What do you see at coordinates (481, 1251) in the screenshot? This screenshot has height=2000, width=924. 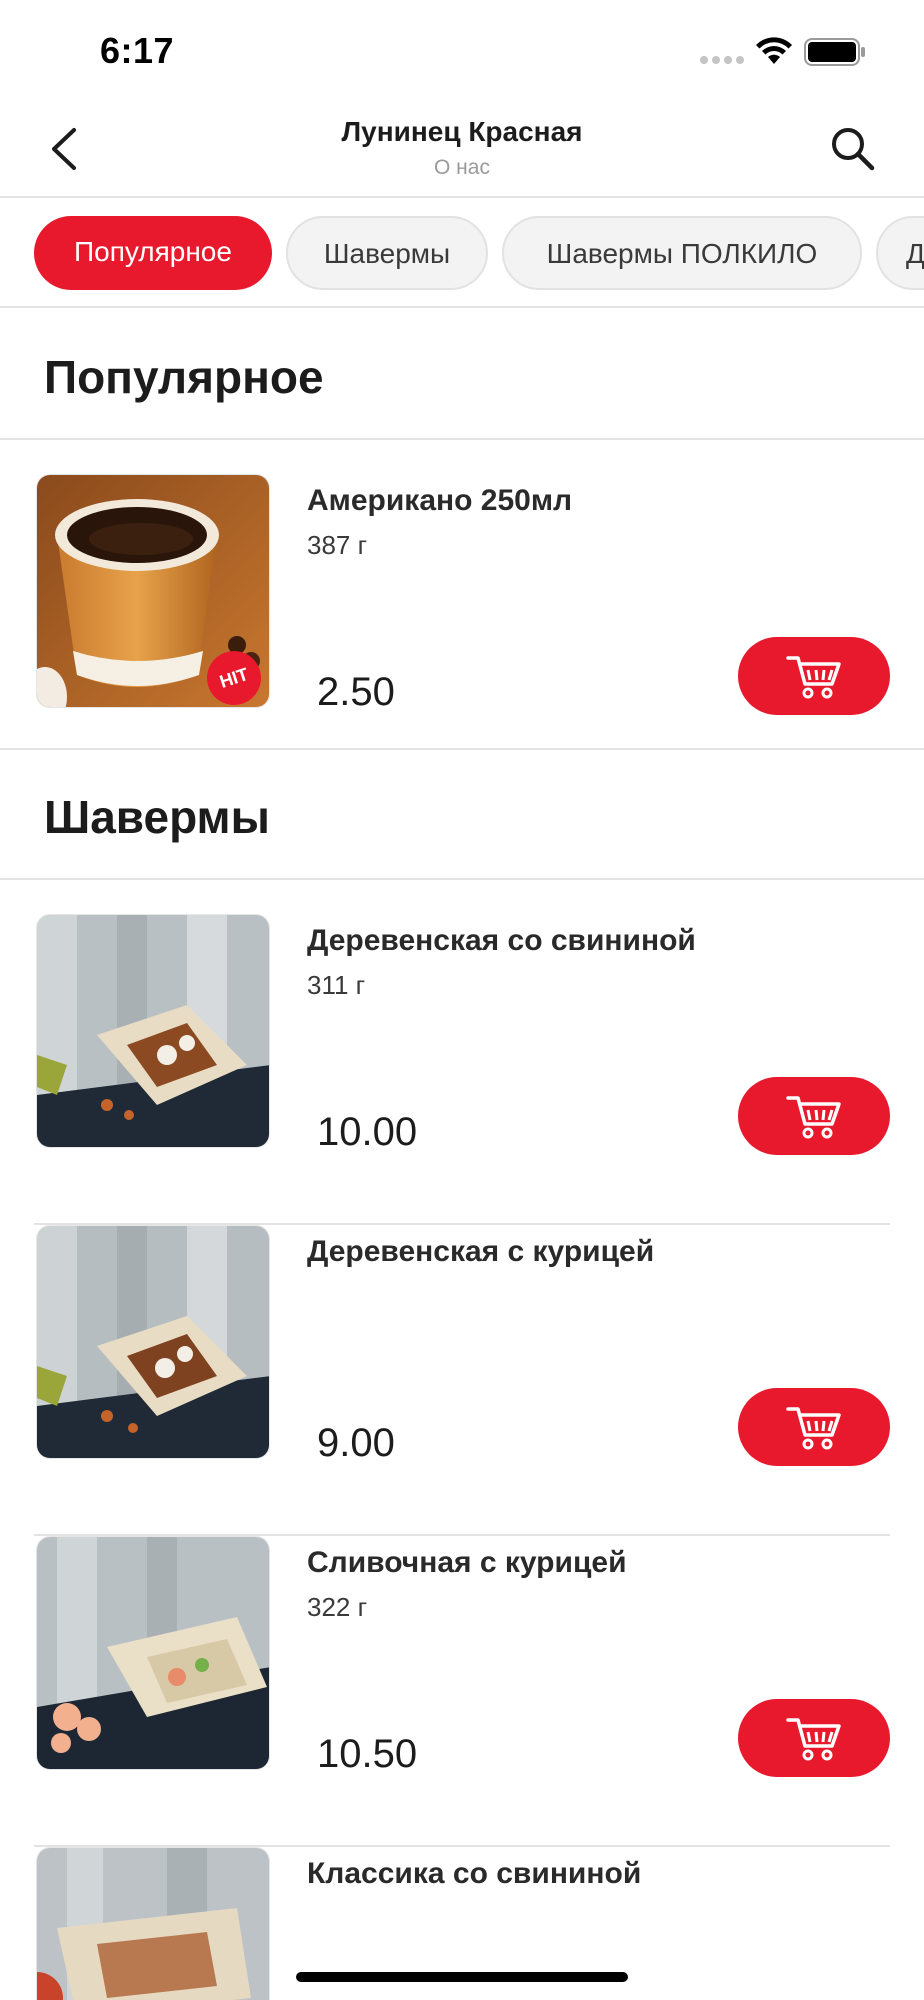 I see `product-name: Деревенская с курицей` at bounding box center [481, 1251].